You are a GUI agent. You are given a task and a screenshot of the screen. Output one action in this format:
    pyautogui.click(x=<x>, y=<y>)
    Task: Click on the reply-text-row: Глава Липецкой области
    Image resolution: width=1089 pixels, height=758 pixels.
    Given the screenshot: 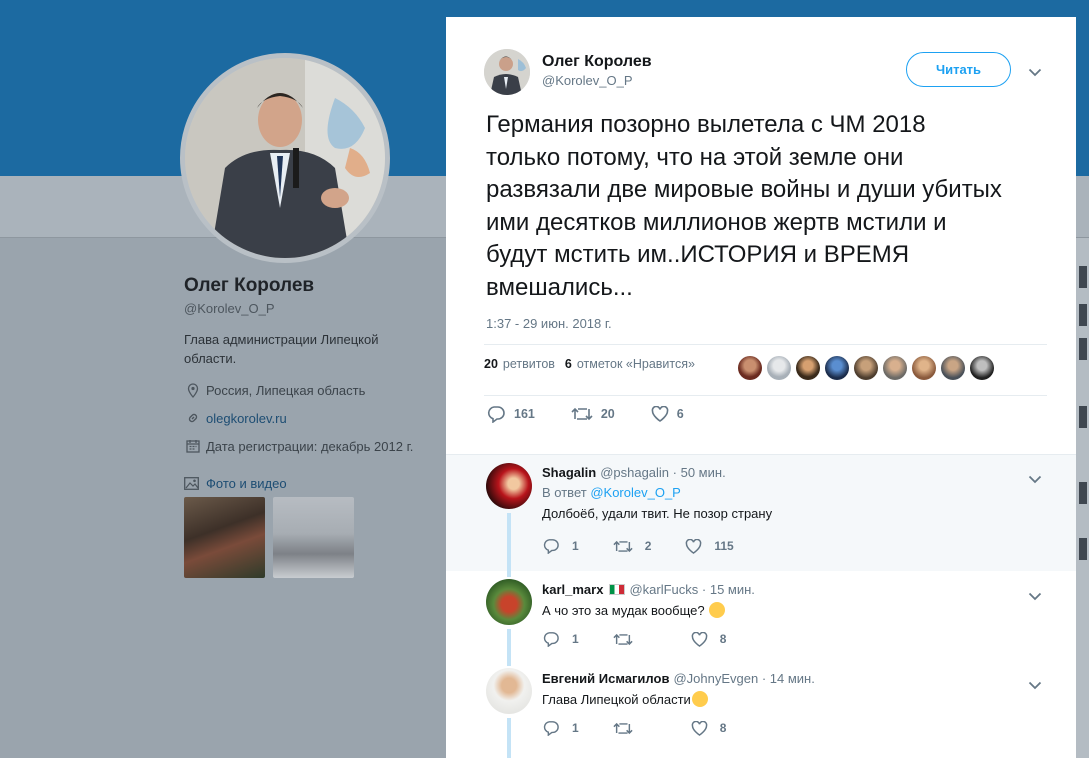 What is the action you would take?
    pyautogui.click(x=789, y=699)
    